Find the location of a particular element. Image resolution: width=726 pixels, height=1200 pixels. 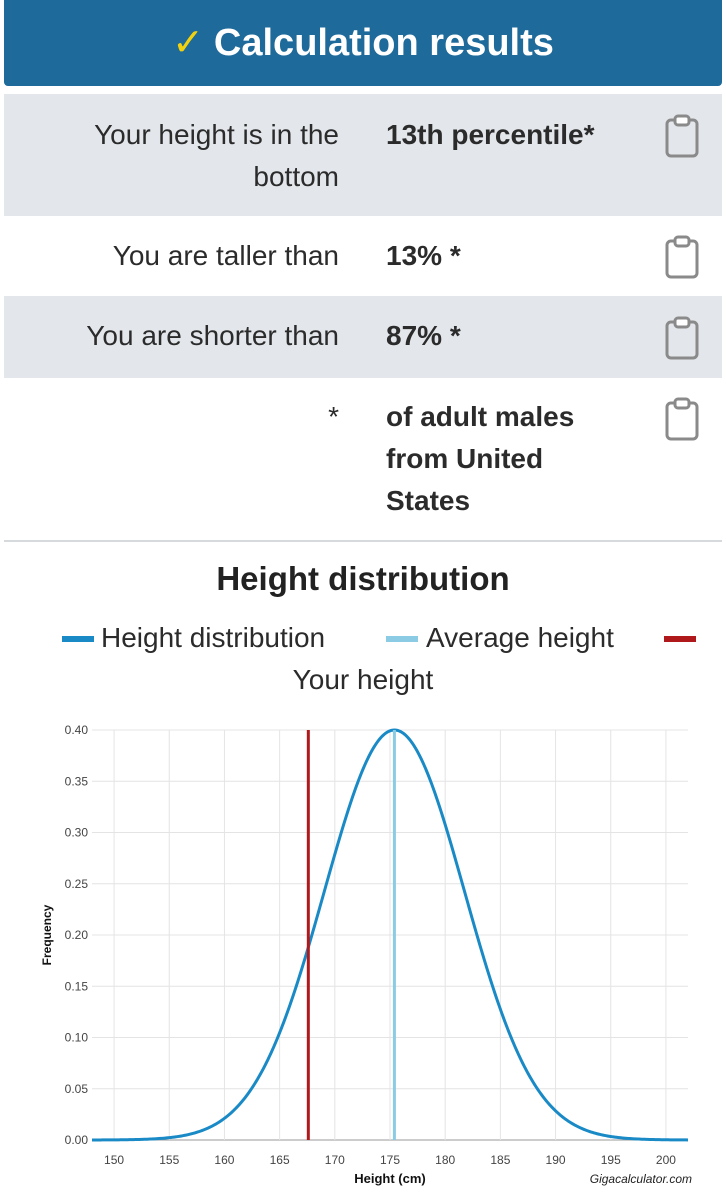

result-value: 13th percentile* is located at coordinates (490, 134).